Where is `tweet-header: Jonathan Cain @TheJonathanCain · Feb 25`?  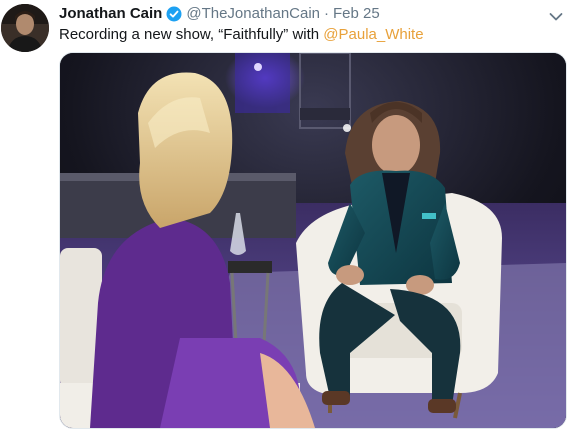 tweet-header: Jonathan Cain @TheJonathanCain · Feb 25 is located at coordinates (219, 14).